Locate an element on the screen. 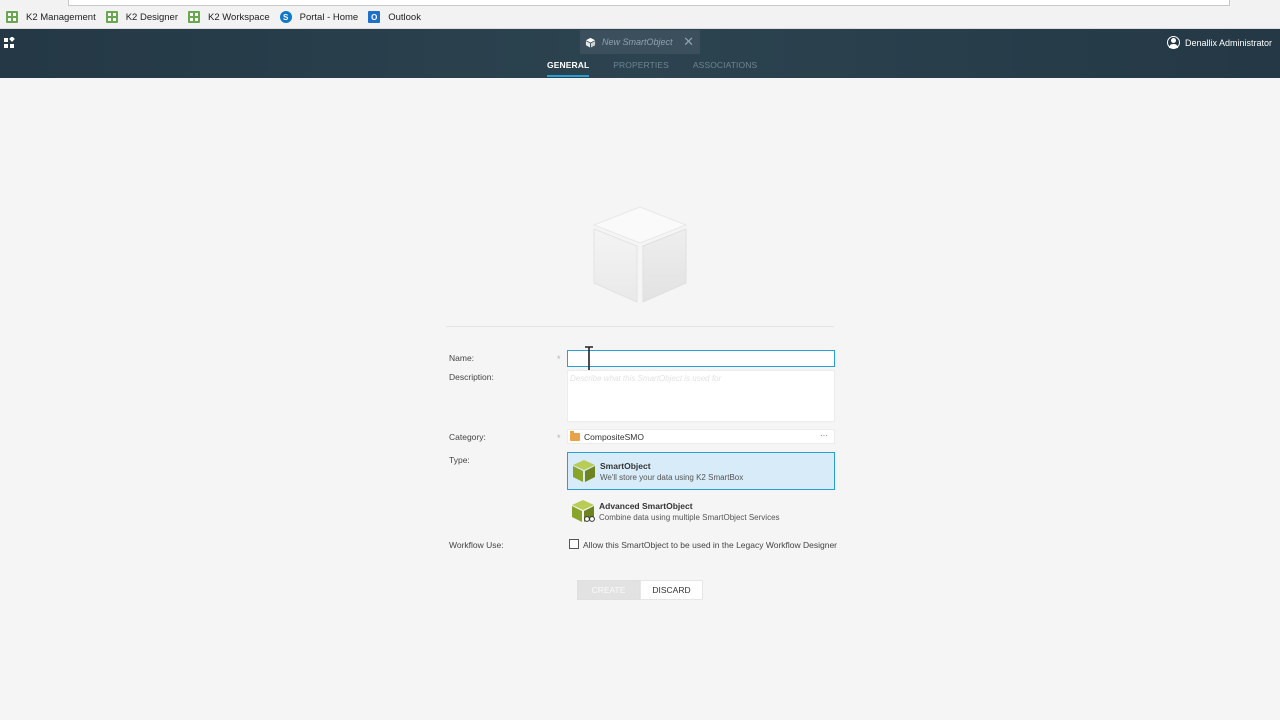 This screenshot has width=1280, height=720. tab-associations: ASSOCIATIONS is located at coordinates (725, 66).